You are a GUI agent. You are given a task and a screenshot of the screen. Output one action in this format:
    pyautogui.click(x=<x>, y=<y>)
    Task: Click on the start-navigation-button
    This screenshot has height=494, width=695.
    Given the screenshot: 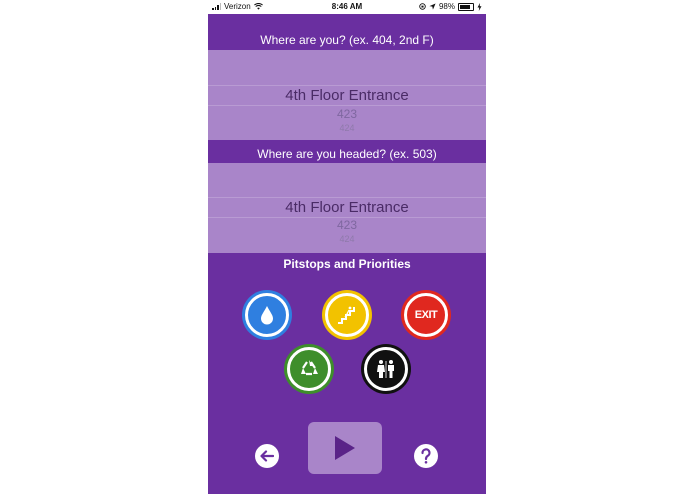 What is the action you would take?
    pyautogui.click(x=345, y=448)
    